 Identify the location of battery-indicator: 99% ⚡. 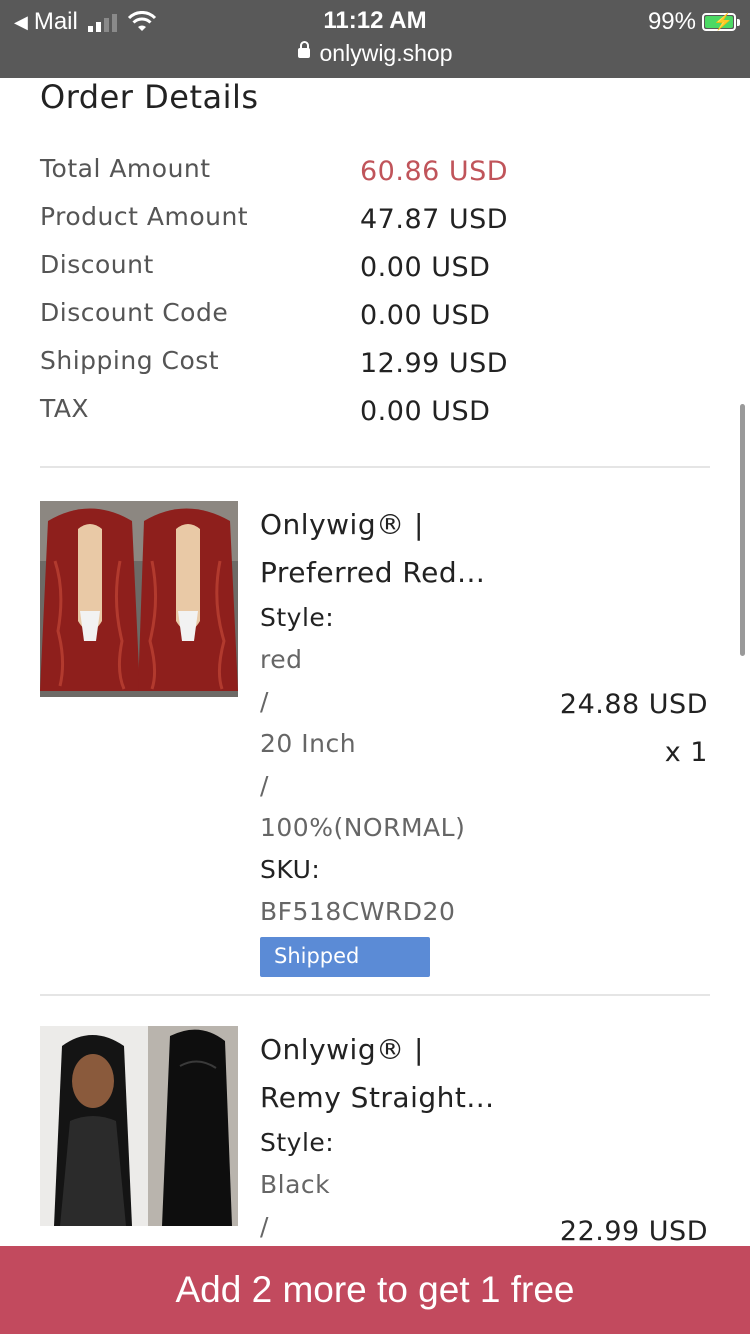
(693, 22).